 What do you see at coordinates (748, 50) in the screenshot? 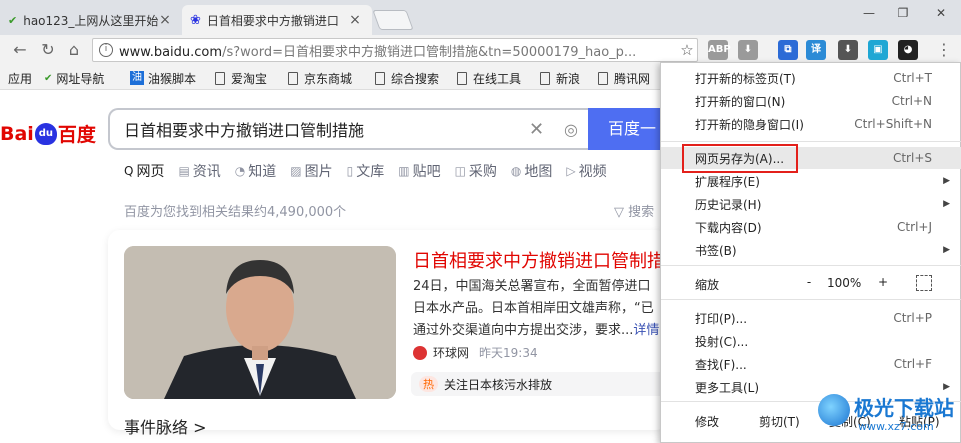
I see `download-helper-icon: ⬇` at bounding box center [748, 50].